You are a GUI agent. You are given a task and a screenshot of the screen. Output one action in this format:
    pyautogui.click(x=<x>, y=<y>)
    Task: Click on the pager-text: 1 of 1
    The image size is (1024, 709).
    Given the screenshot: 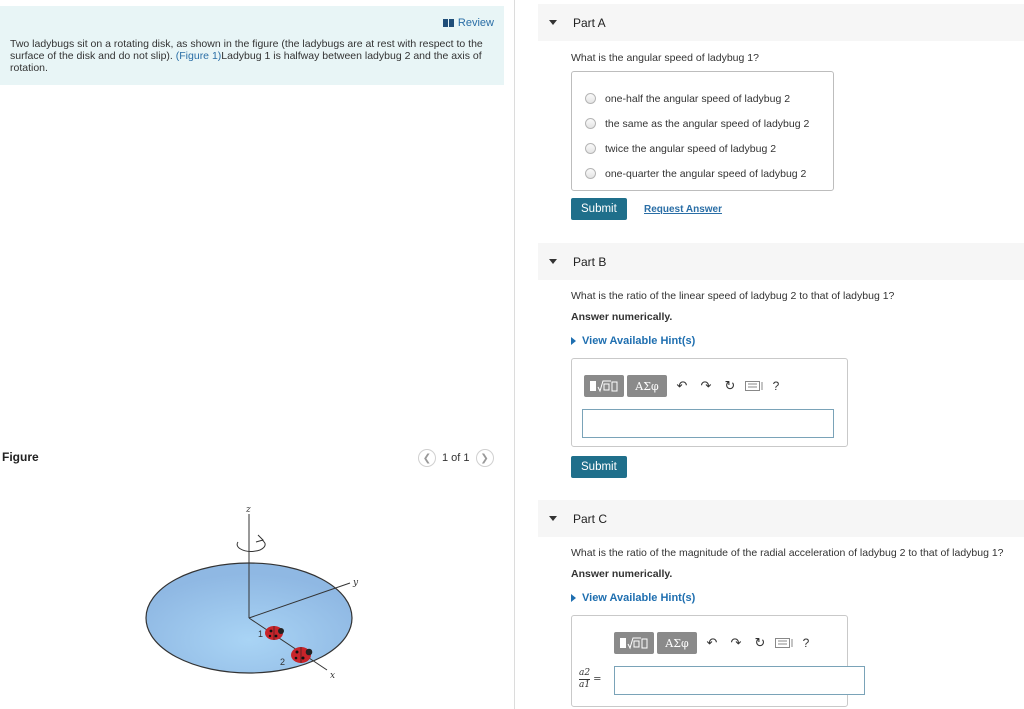 What is the action you would take?
    pyautogui.click(x=456, y=458)
    